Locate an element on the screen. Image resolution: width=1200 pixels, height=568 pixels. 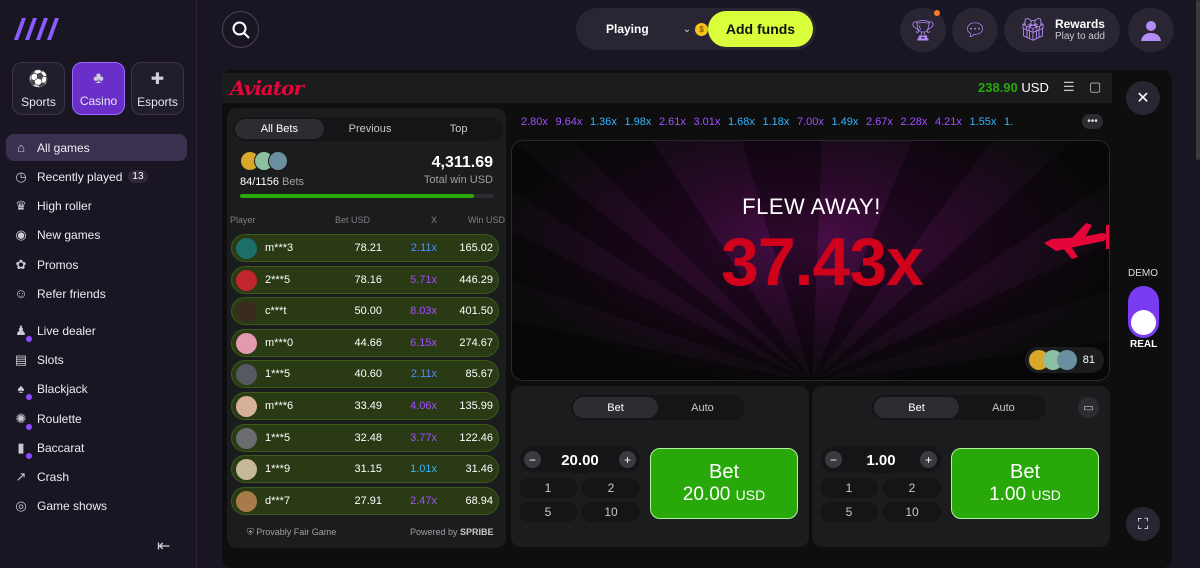
nav-item-all-games: ⌂ All games is located at coordinates (96, 147).